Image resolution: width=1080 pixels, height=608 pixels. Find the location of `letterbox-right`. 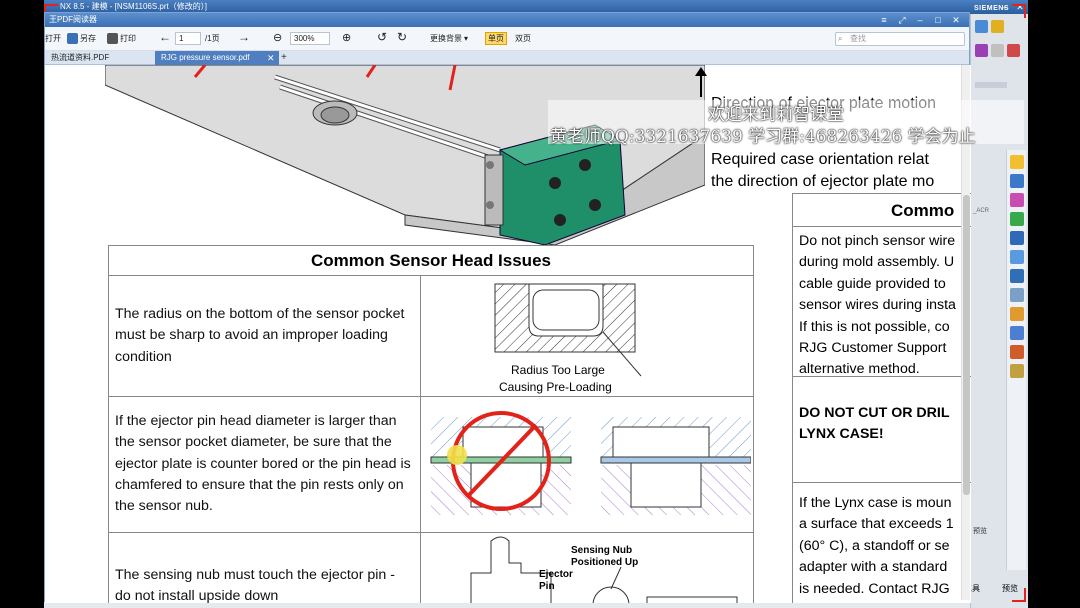

letterbox-right is located at coordinates (1054, 304).